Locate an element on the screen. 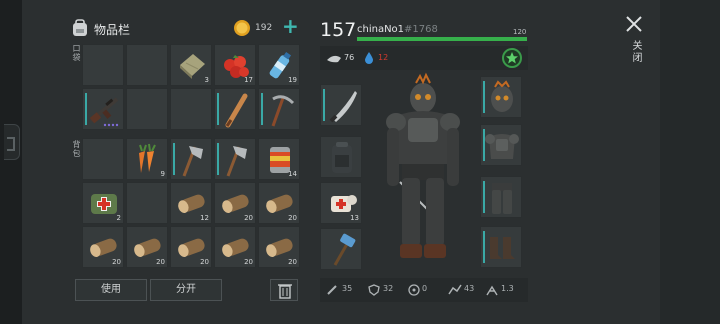 Image resolution: width=720 pixels, height=324 pixels. attack-icon is located at coordinates (332, 290).